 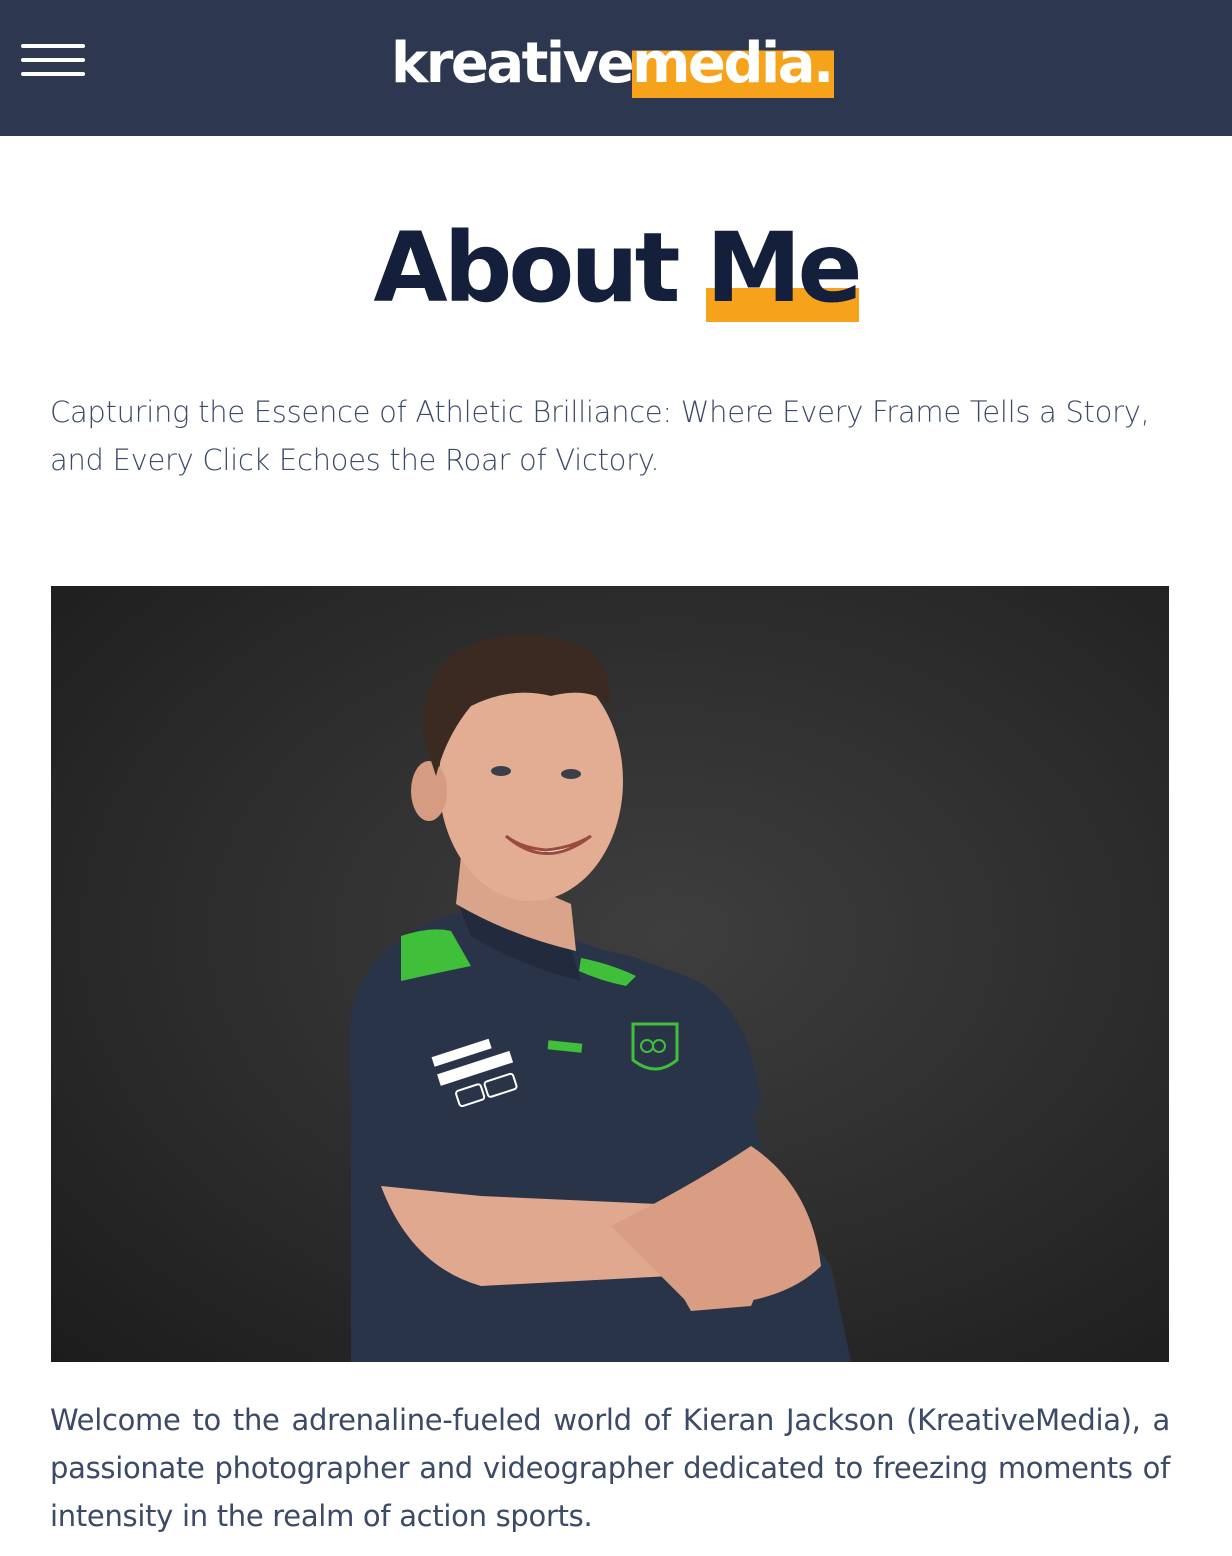 What do you see at coordinates (571, 774) in the screenshot?
I see `right-eye` at bounding box center [571, 774].